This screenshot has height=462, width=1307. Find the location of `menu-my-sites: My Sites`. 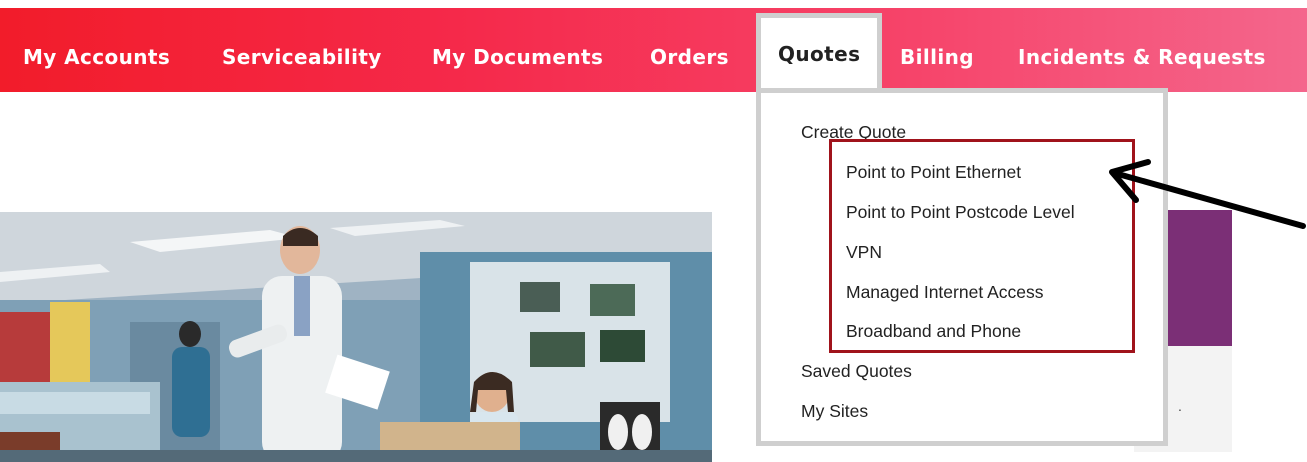

menu-my-sites: My Sites is located at coordinates (834, 411).